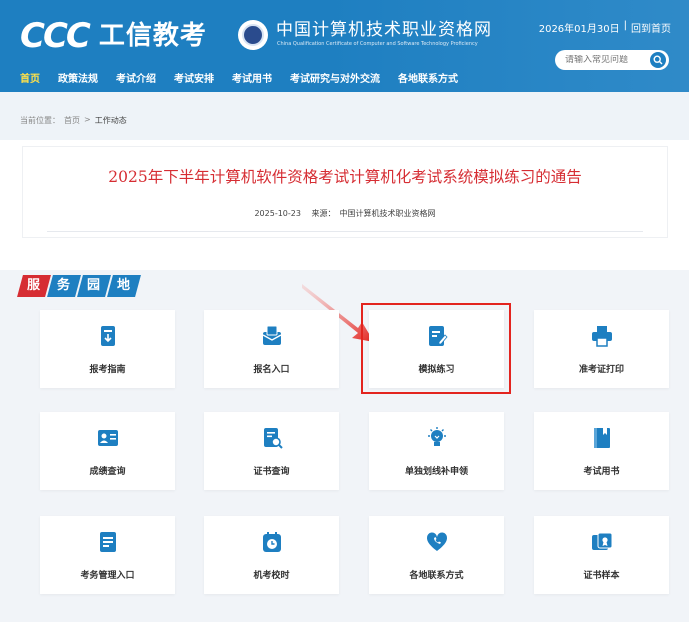 The height and width of the screenshot is (622, 689). I want to click on breadcrumb-current: 工作动态, so click(111, 120).